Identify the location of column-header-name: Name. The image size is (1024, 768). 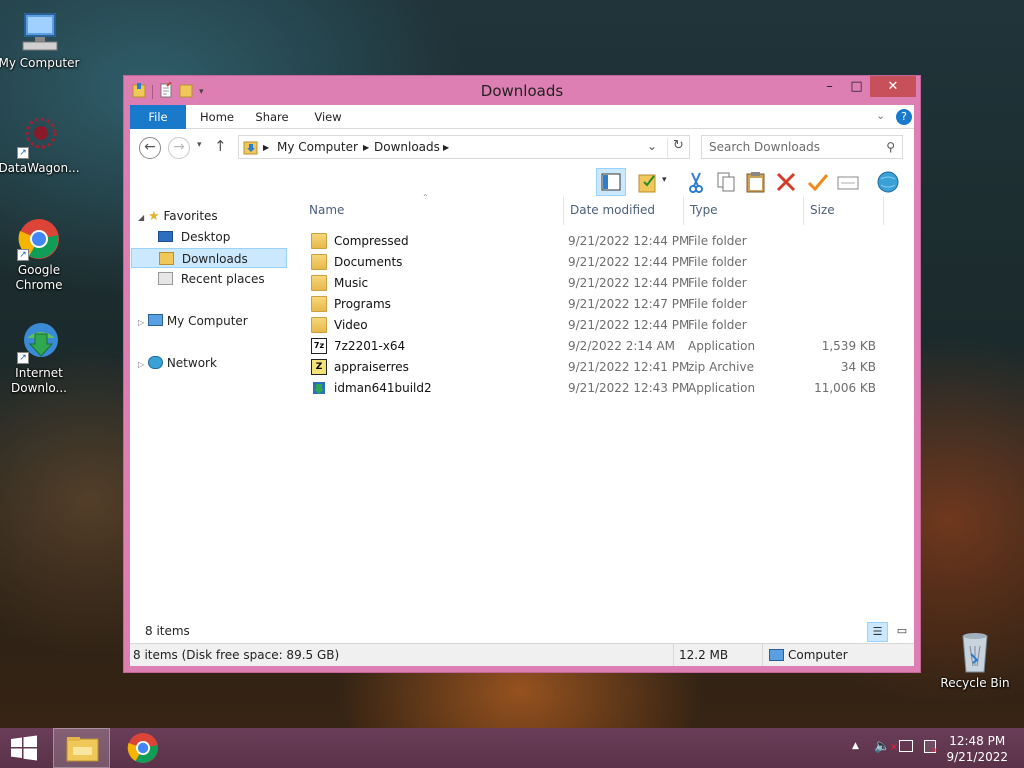
(326, 210).